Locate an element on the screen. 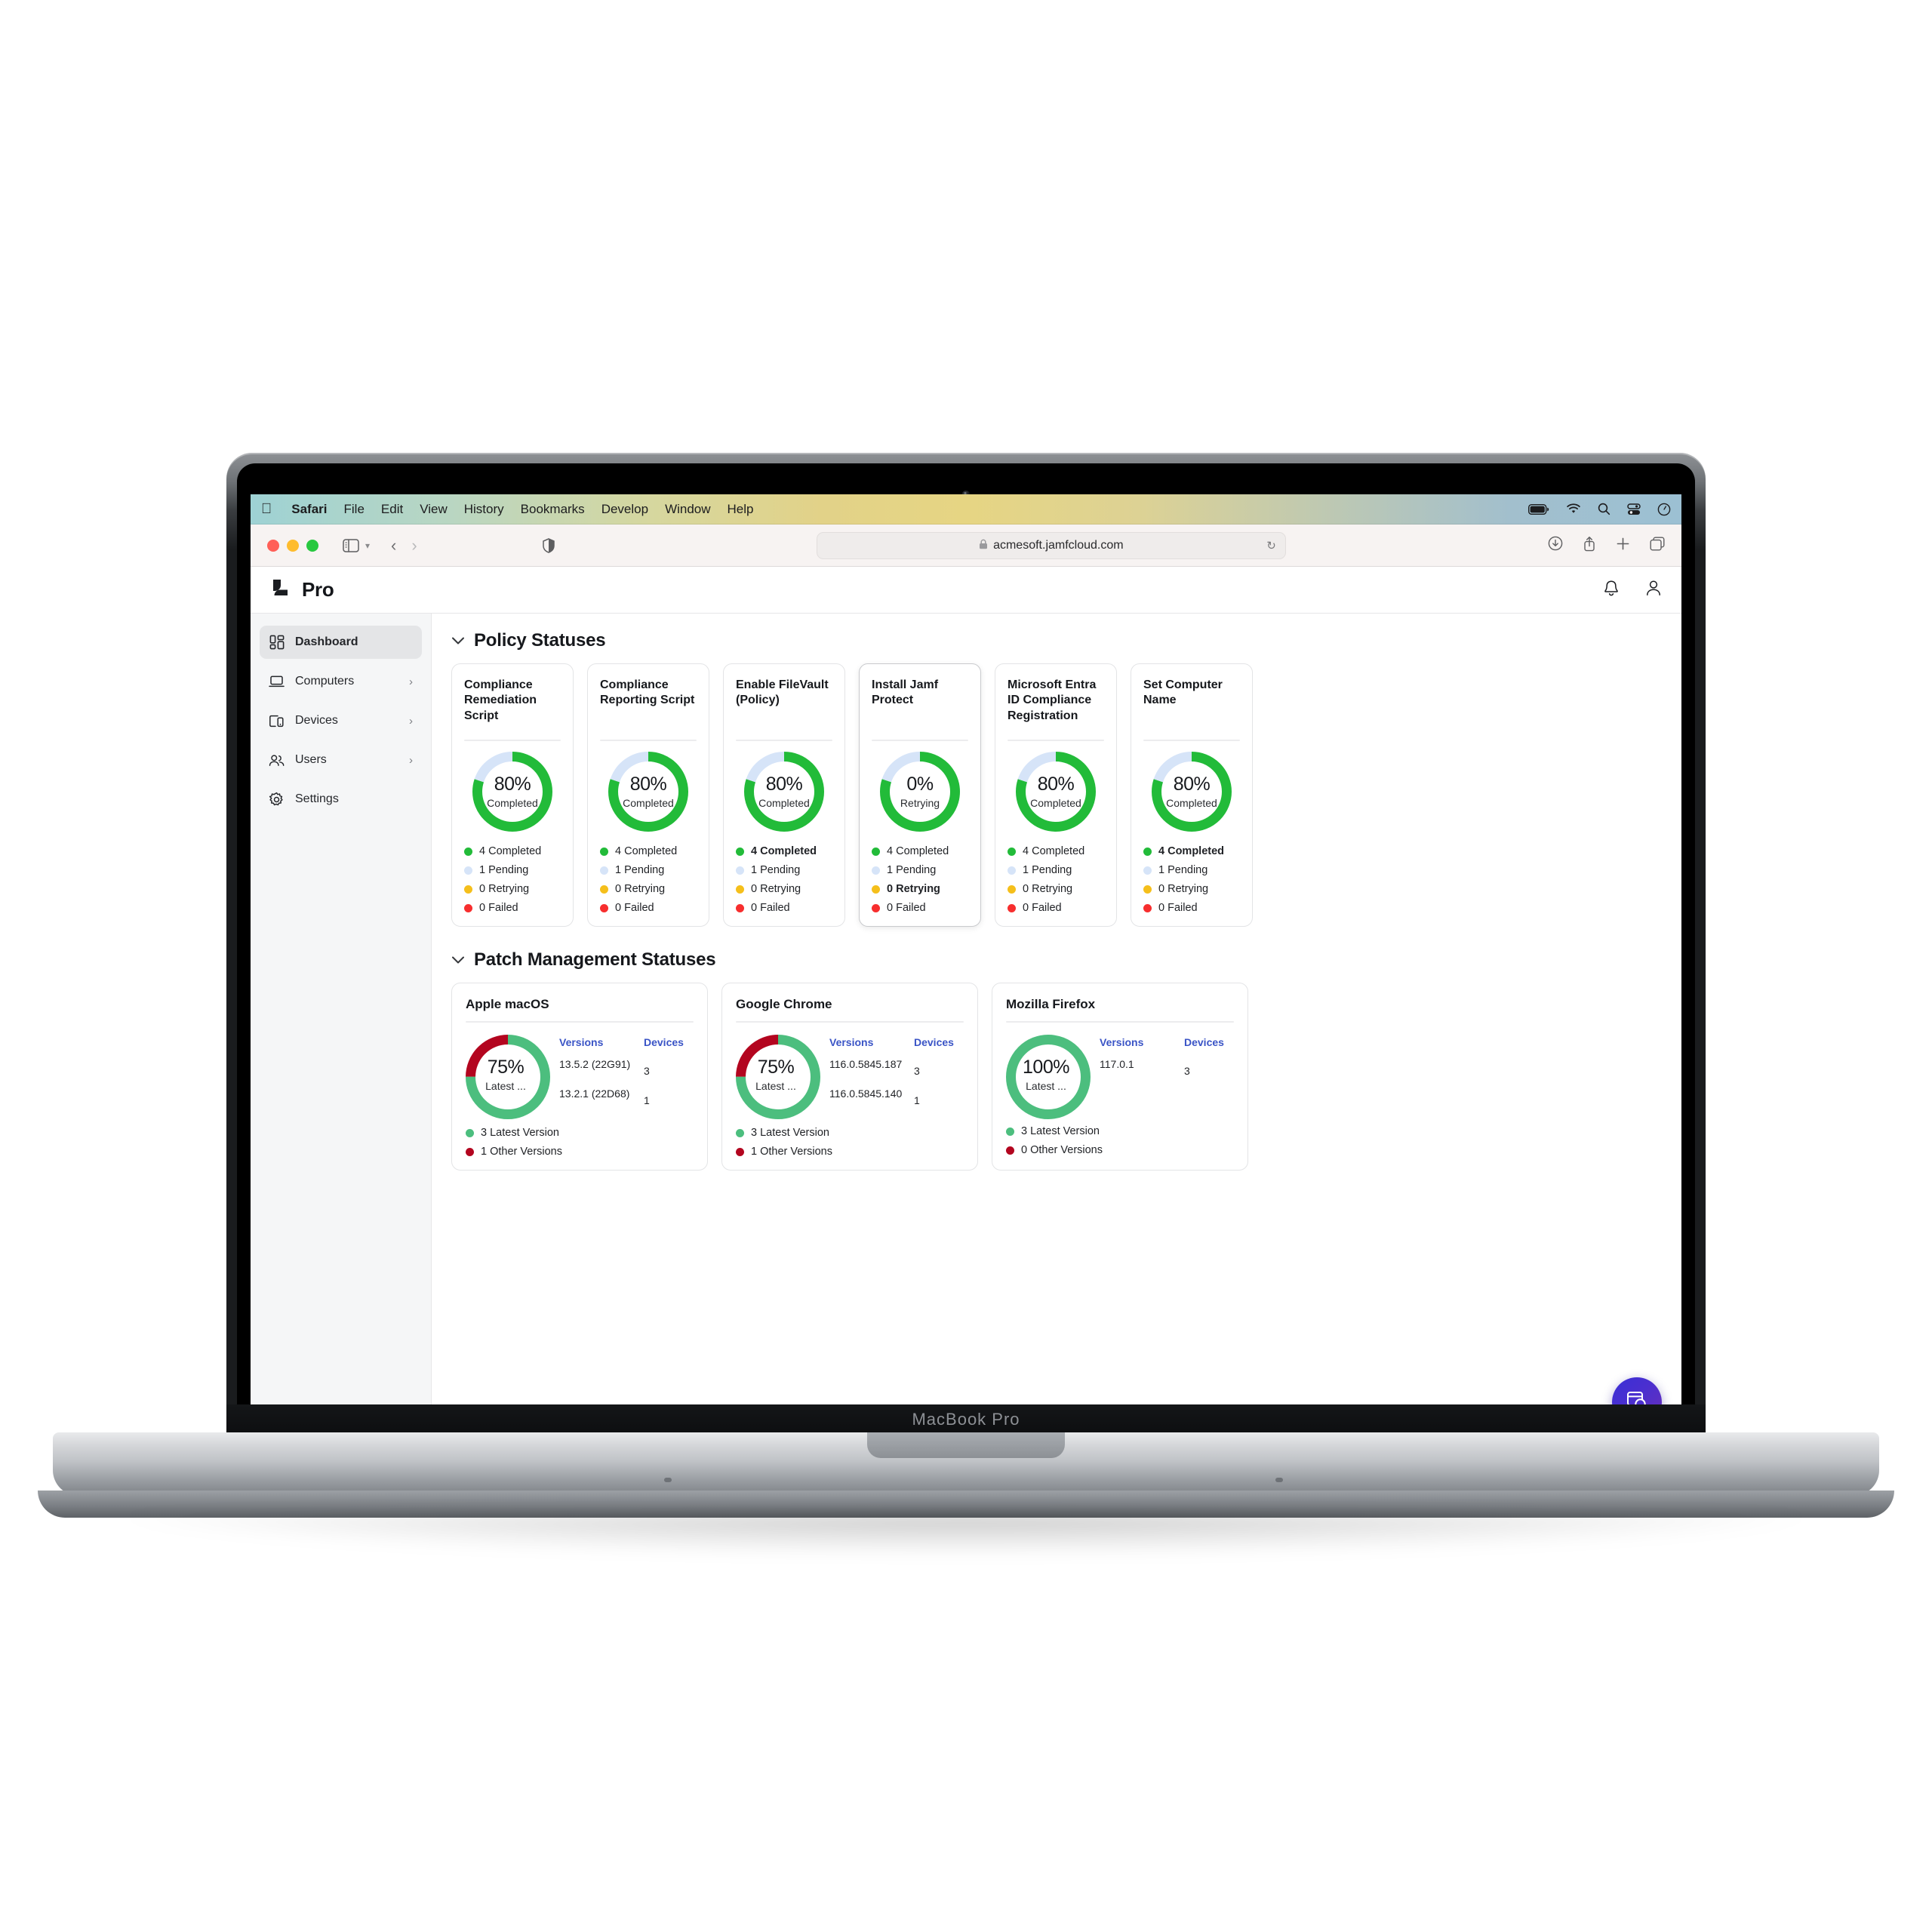 This screenshot has height=1932, width=1932. divider is located at coordinates (1120, 1022).